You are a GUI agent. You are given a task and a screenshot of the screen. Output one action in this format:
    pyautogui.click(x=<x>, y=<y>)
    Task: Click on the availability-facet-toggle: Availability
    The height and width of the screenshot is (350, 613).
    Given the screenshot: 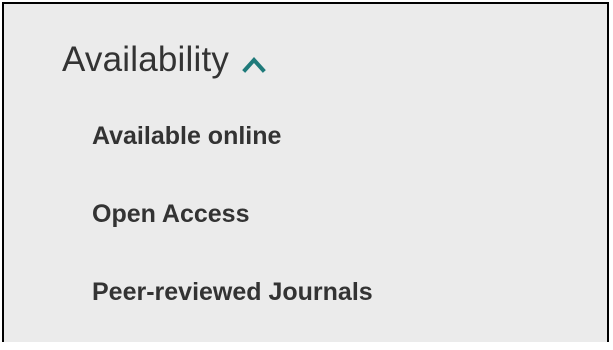 What is the action you would take?
    pyautogui.click(x=164, y=60)
    